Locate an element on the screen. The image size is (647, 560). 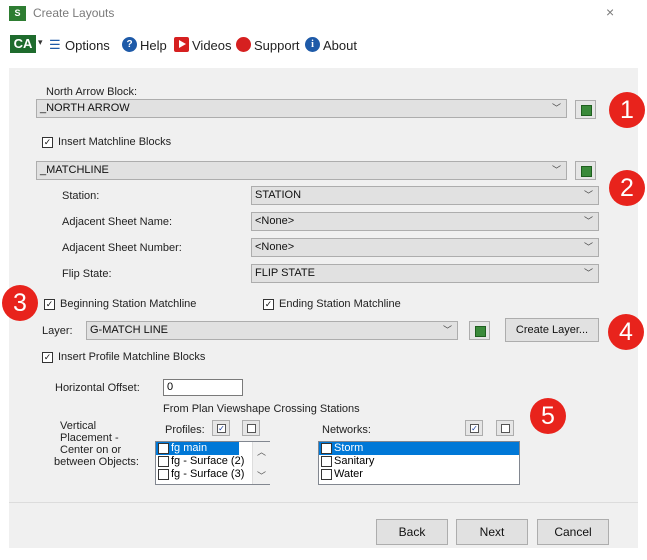
videos-icon is located at coordinates (181, 44).